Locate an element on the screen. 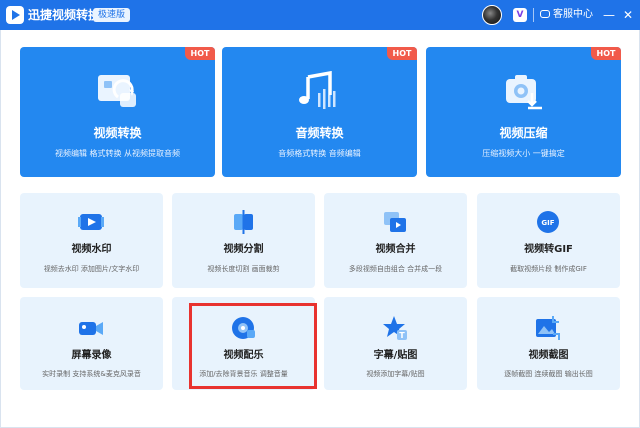  card-title: 视频转换 is located at coordinates (117, 133).